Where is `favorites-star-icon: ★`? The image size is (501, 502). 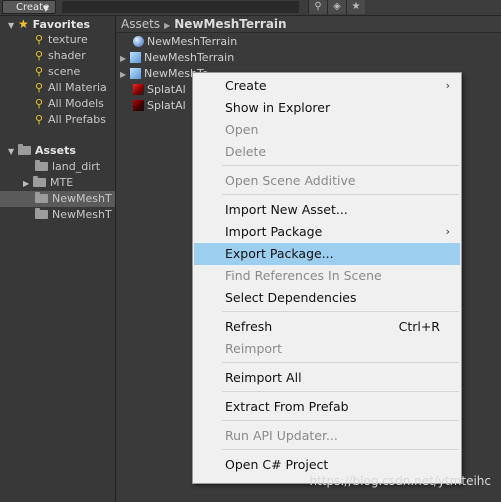 favorites-star-icon: ★ is located at coordinates (23, 24).